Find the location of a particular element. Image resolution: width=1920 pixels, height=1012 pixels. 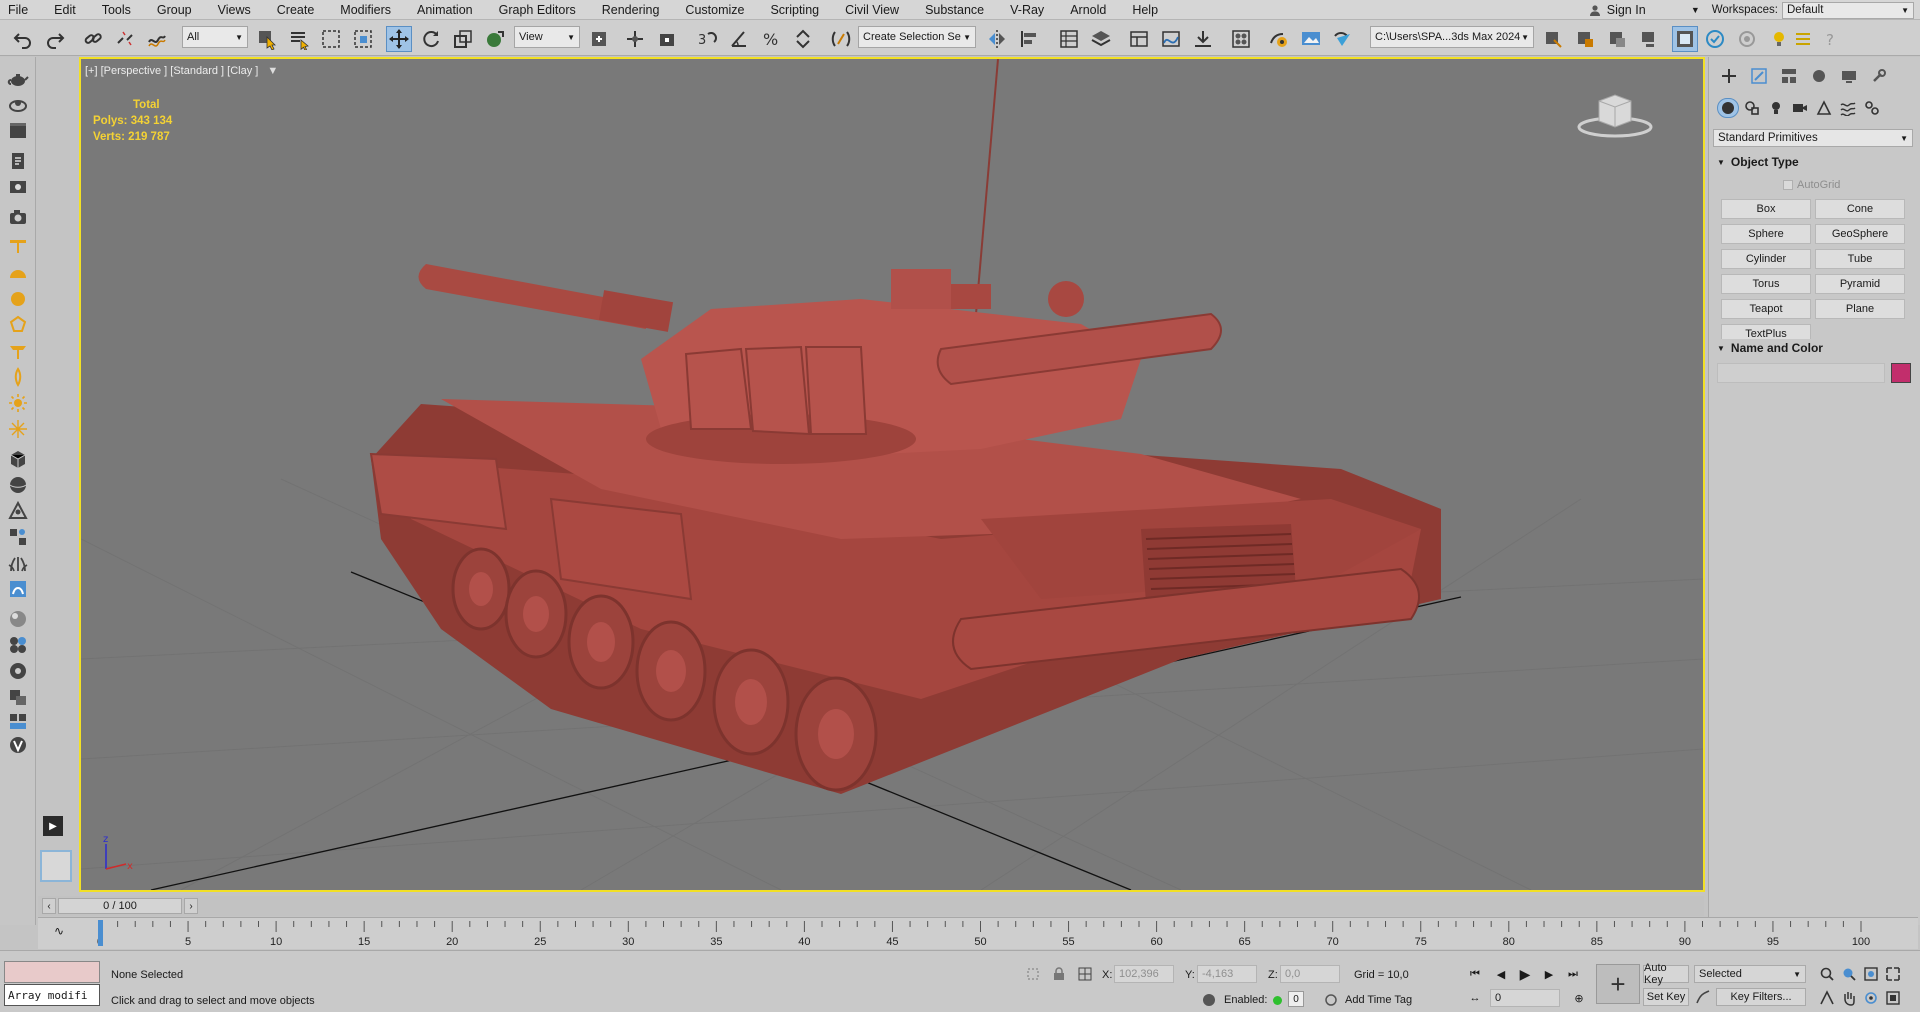

zoom-extents-icon is located at coordinates (1871, 974).